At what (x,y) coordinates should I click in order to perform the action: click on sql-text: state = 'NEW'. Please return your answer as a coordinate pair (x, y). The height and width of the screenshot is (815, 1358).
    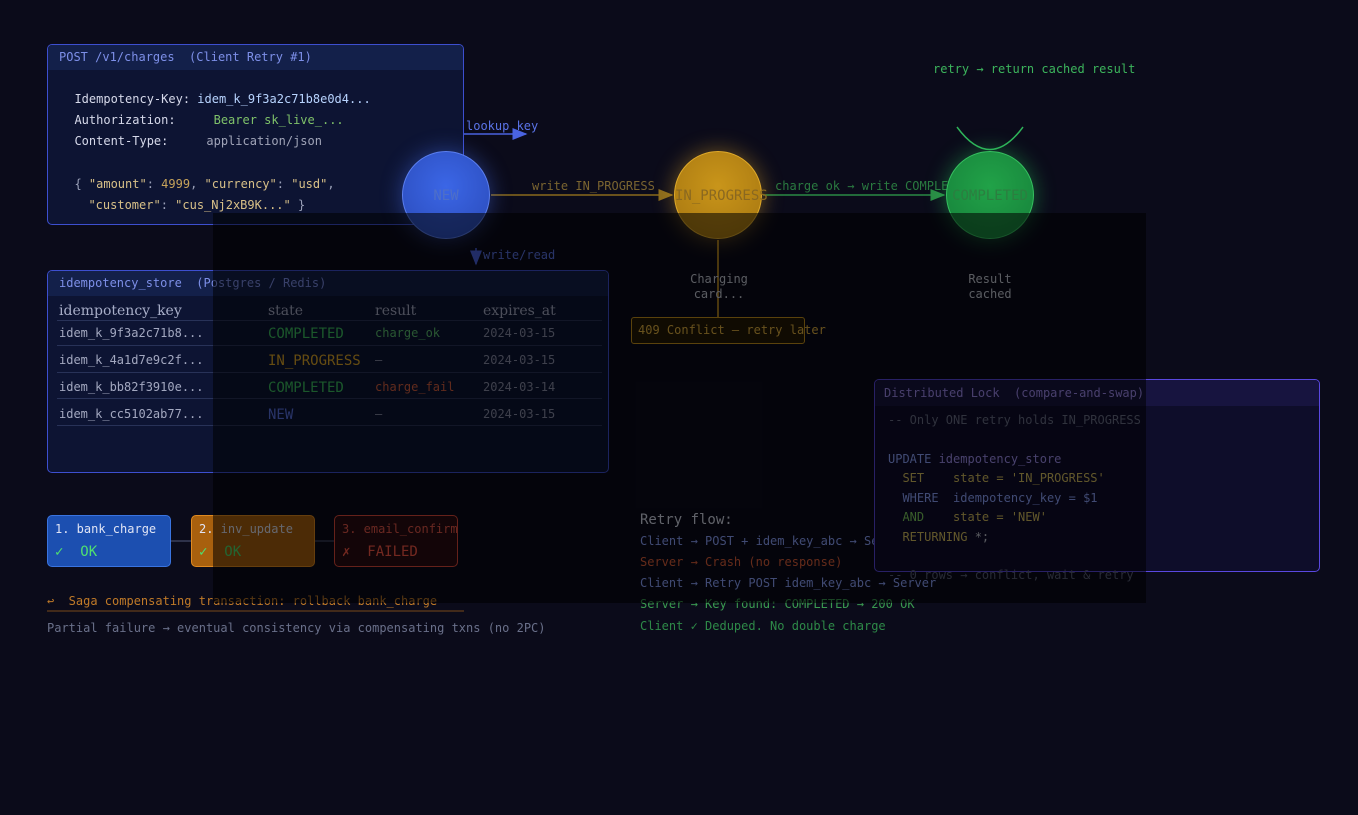
    Looking at the image, I should click on (985, 517).